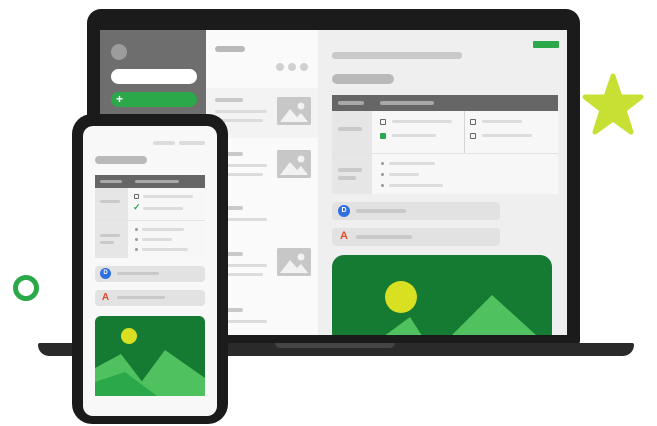  Describe the element at coordinates (230, 49) in the screenshot. I see `list-title` at that location.